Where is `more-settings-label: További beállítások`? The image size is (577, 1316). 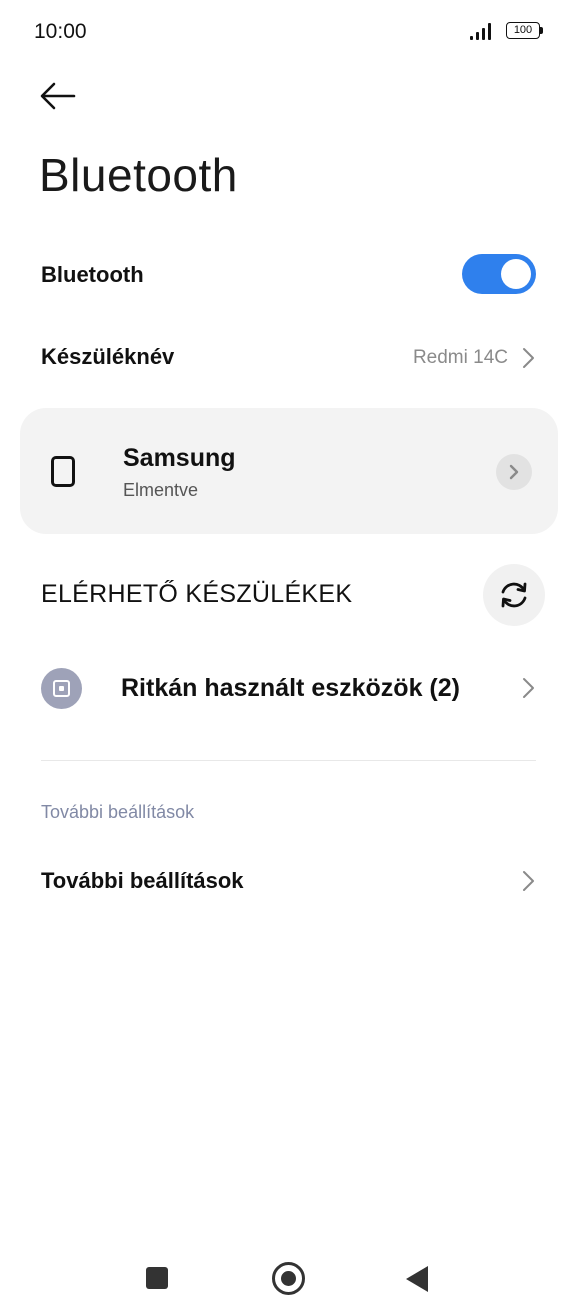
more-settings-label: További beállítások is located at coordinates (142, 880).